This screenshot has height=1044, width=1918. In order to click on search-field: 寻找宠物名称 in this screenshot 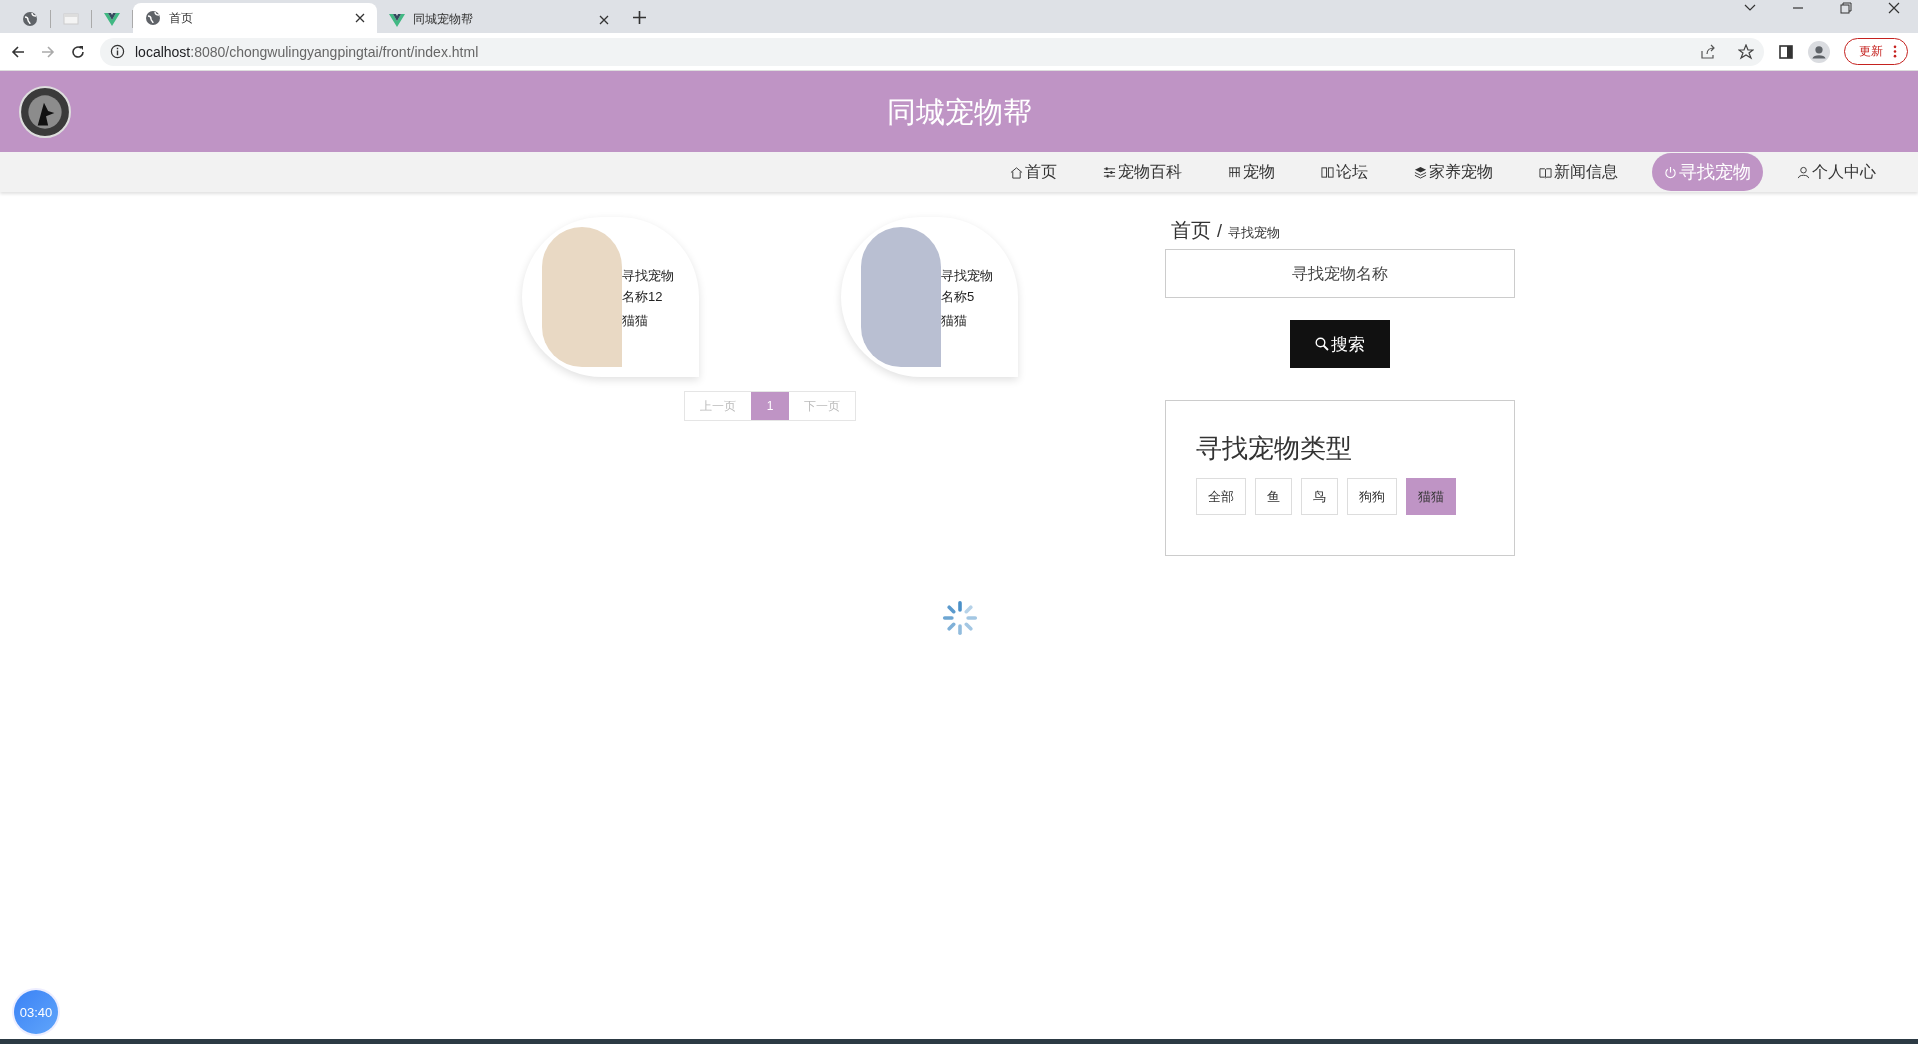, I will do `click(1340, 273)`.